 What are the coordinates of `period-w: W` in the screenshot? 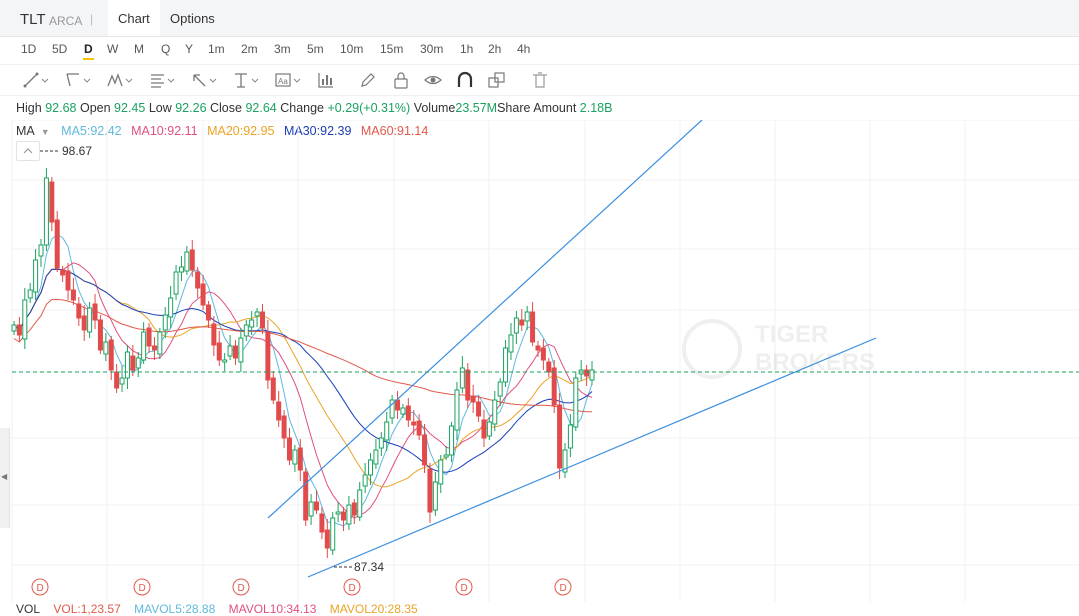 It's located at (112, 49).